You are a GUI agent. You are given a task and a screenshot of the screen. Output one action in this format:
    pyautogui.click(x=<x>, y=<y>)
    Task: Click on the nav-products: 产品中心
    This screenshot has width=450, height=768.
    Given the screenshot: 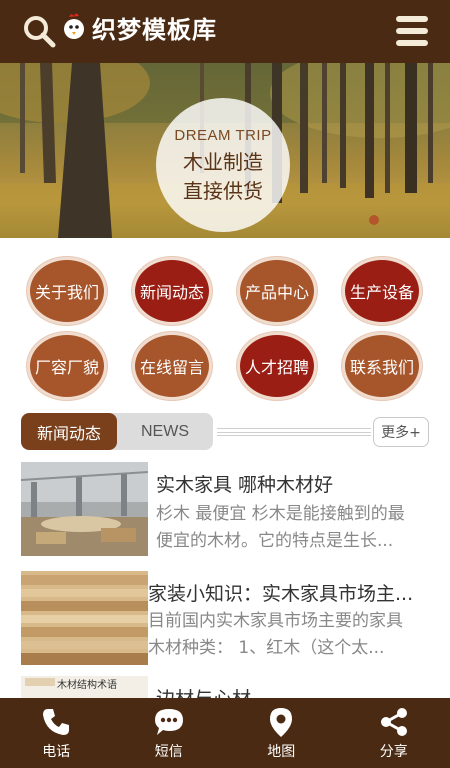 What is the action you would take?
    pyautogui.click(x=277, y=291)
    